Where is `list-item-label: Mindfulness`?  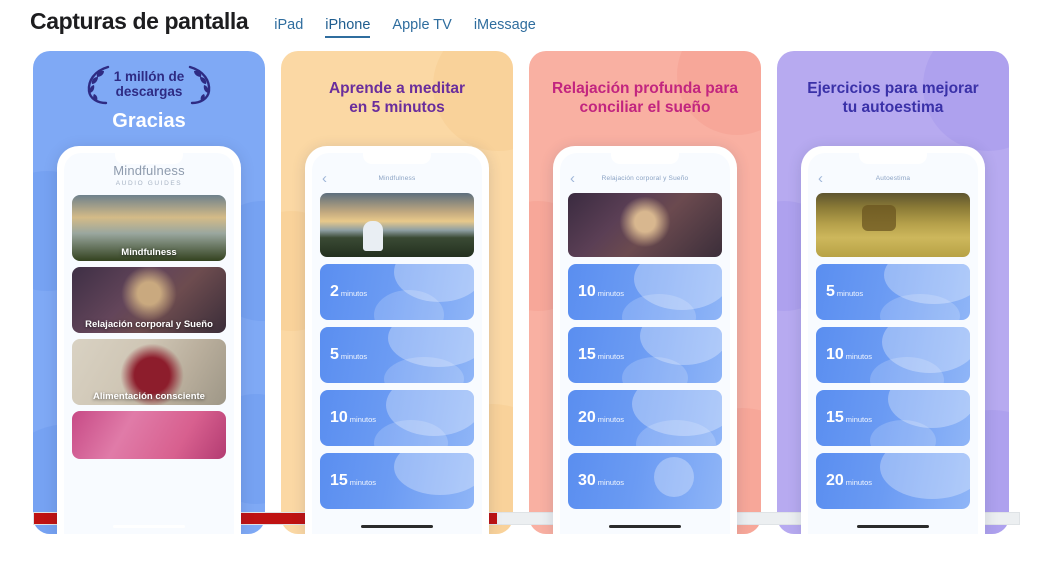 list-item-label: Mindfulness is located at coordinates (149, 252).